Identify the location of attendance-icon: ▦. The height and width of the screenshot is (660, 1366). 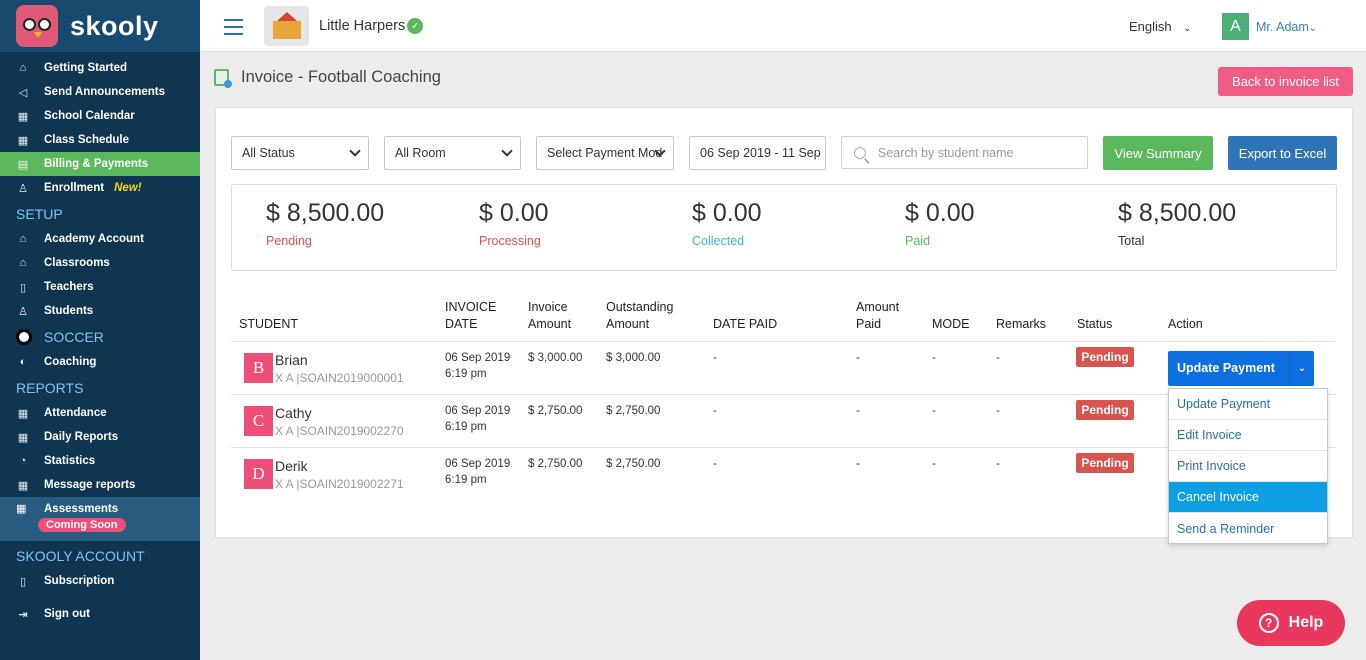
(23, 413).